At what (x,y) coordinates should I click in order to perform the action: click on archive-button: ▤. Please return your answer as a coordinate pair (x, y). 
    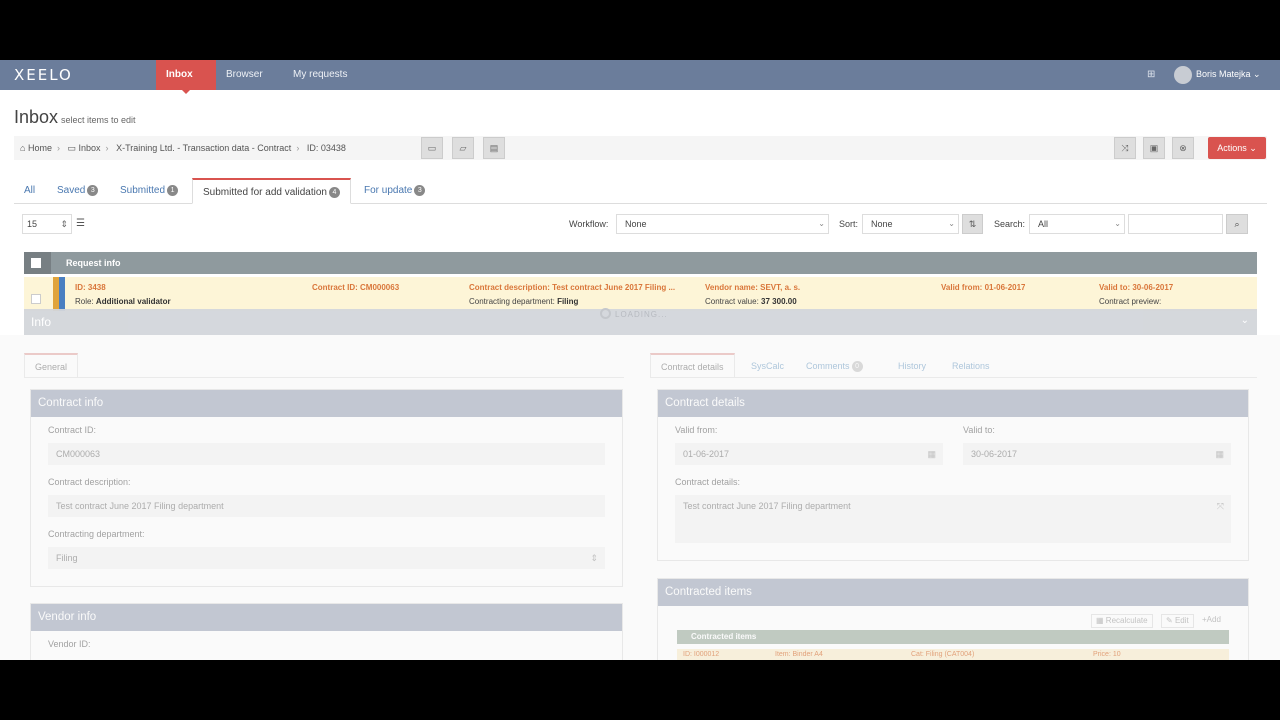
    Looking at the image, I should click on (494, 148).